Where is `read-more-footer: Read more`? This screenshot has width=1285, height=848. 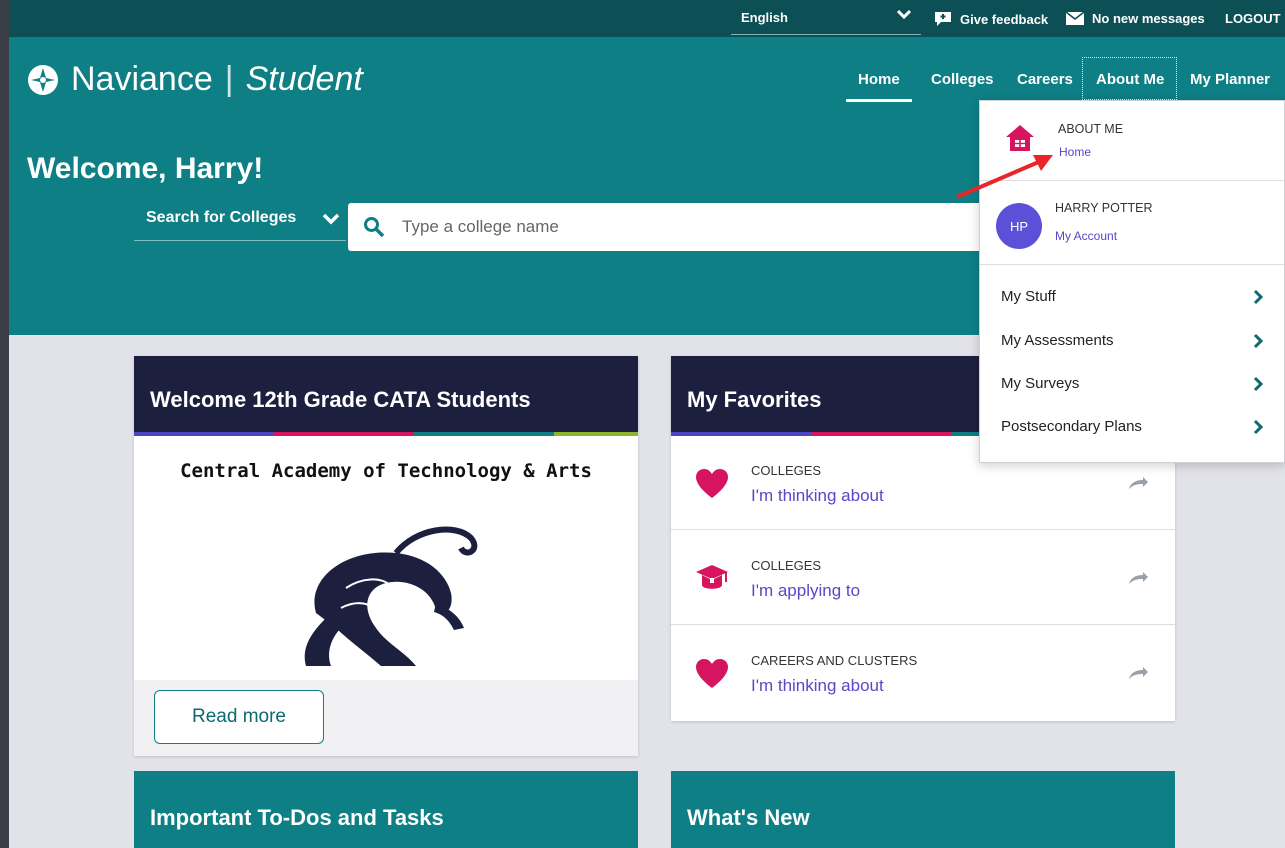
read-more-footer: Read more is located at coordinates (386, 718).